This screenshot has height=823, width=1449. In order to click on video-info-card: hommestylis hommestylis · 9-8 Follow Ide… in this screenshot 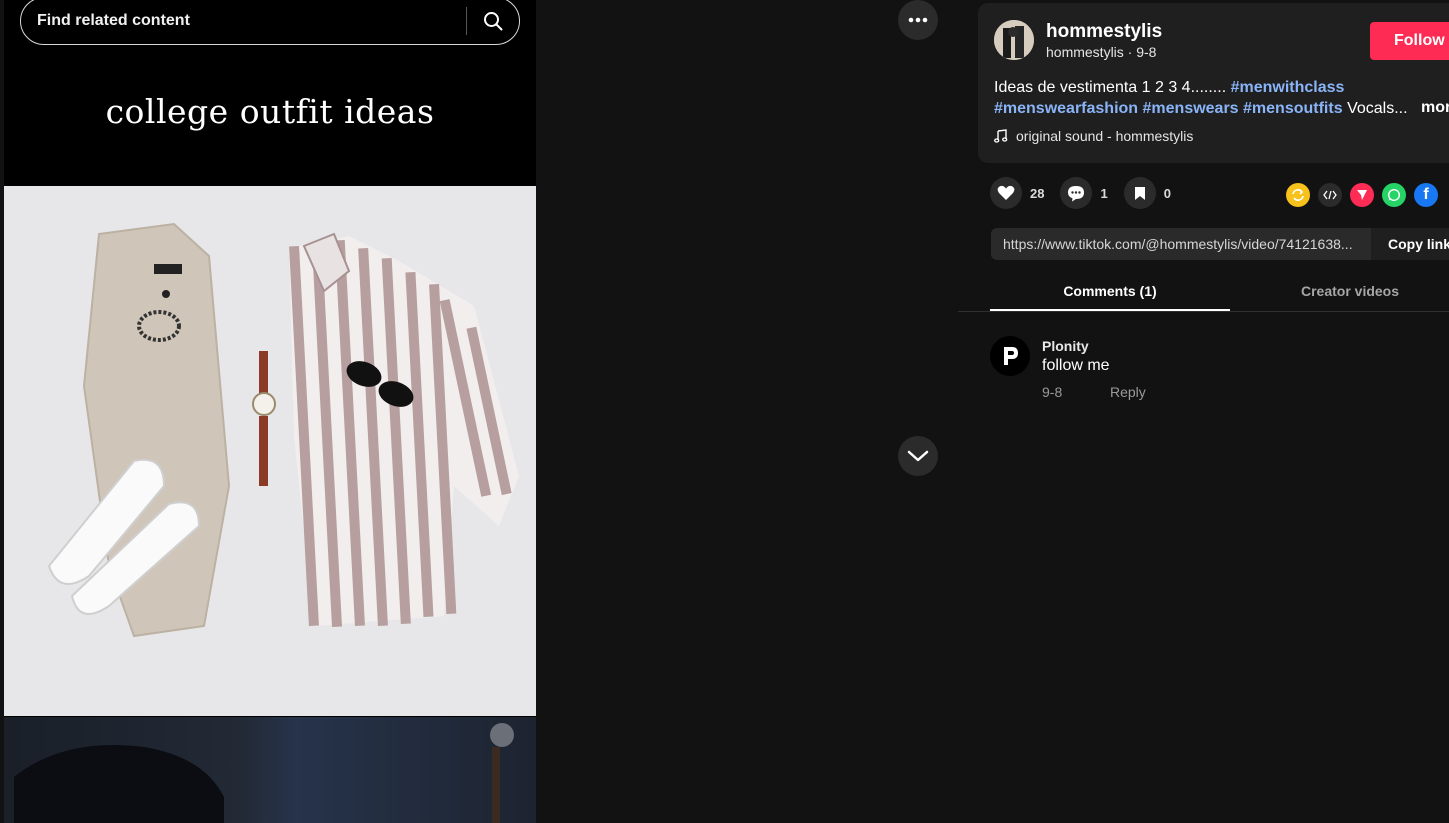, I will do `click(1213, 83)`.